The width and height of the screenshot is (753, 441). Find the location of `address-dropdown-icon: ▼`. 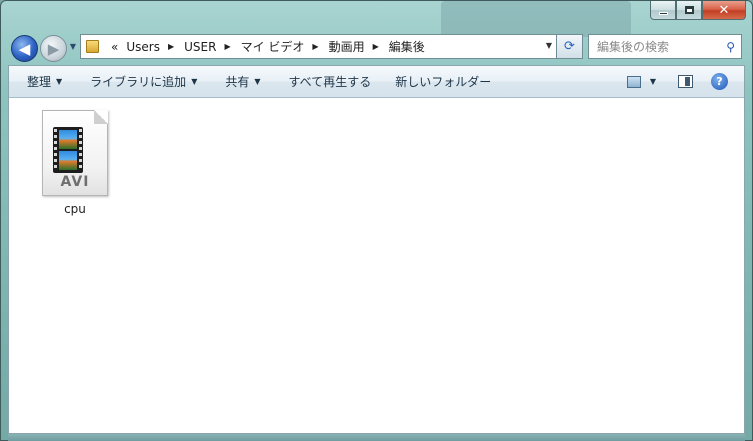

address-dropdown-icon: ▼ is located at coordinates (549, 45).